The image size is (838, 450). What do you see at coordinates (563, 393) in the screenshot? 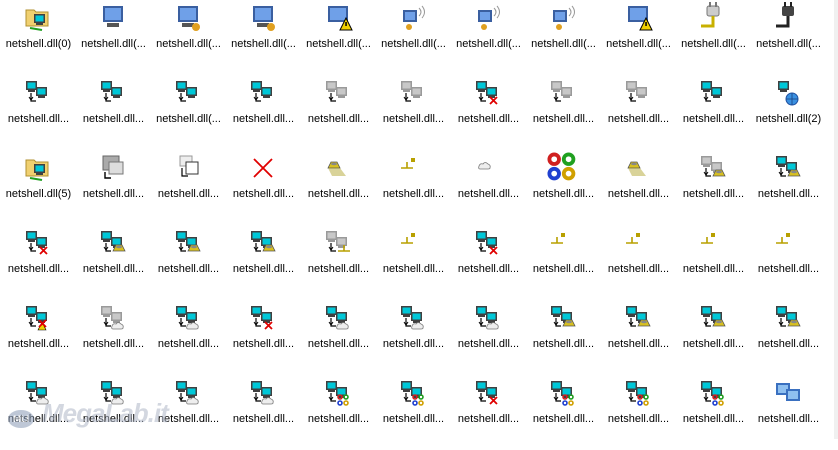
I see `network-cmd-icon` at bounding box center [563, 393].